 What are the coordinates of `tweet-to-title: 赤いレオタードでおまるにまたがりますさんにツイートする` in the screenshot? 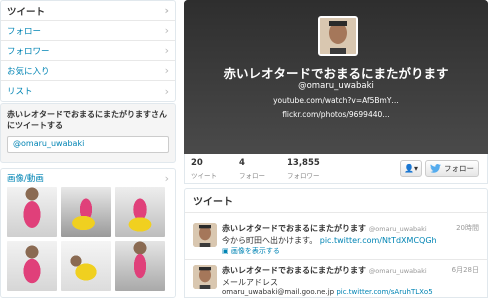 It's located at (87, 120).